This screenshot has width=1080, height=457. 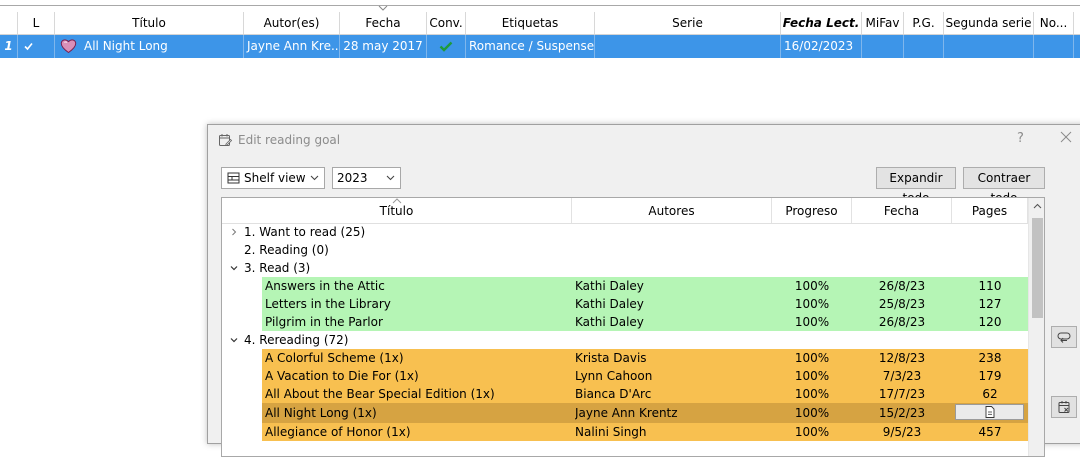 What do you see at coordinates (821, 23) in the screenshot?
I see `col-header-fecha-lect: Fecha Lect.` at bounding box center [821, 23].